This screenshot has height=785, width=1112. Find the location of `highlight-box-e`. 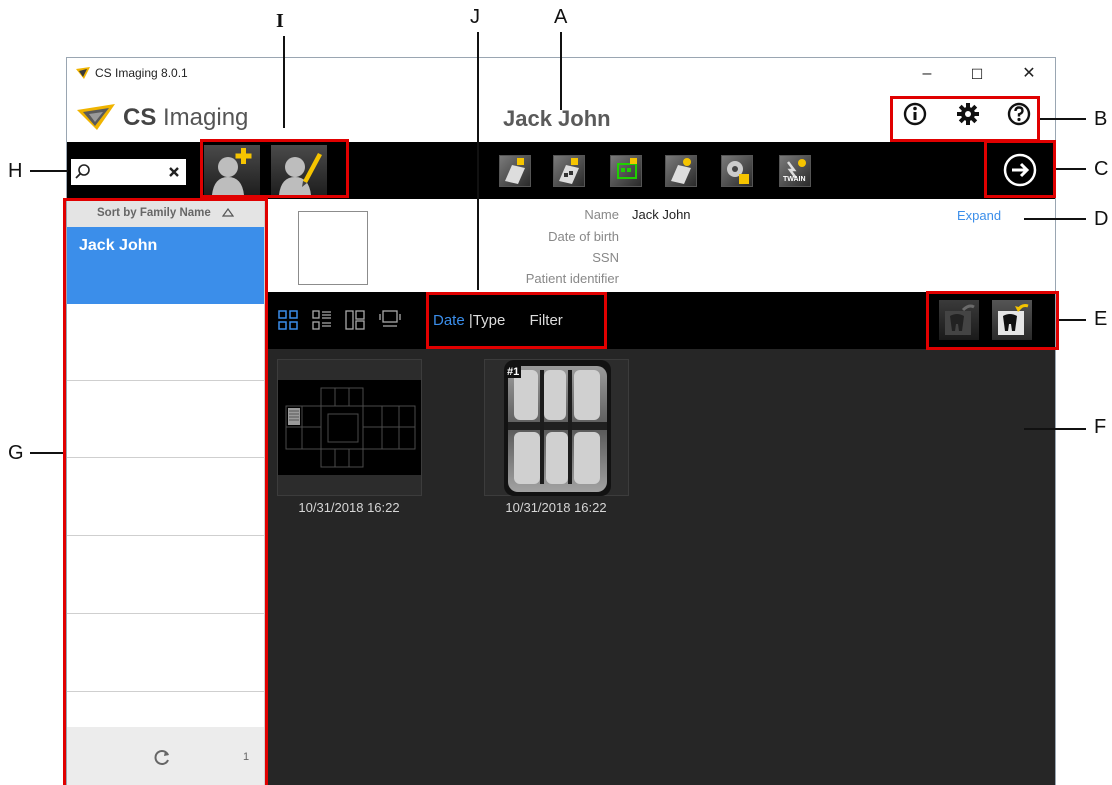

highlight-box-e is located at coordinates (992, 320).